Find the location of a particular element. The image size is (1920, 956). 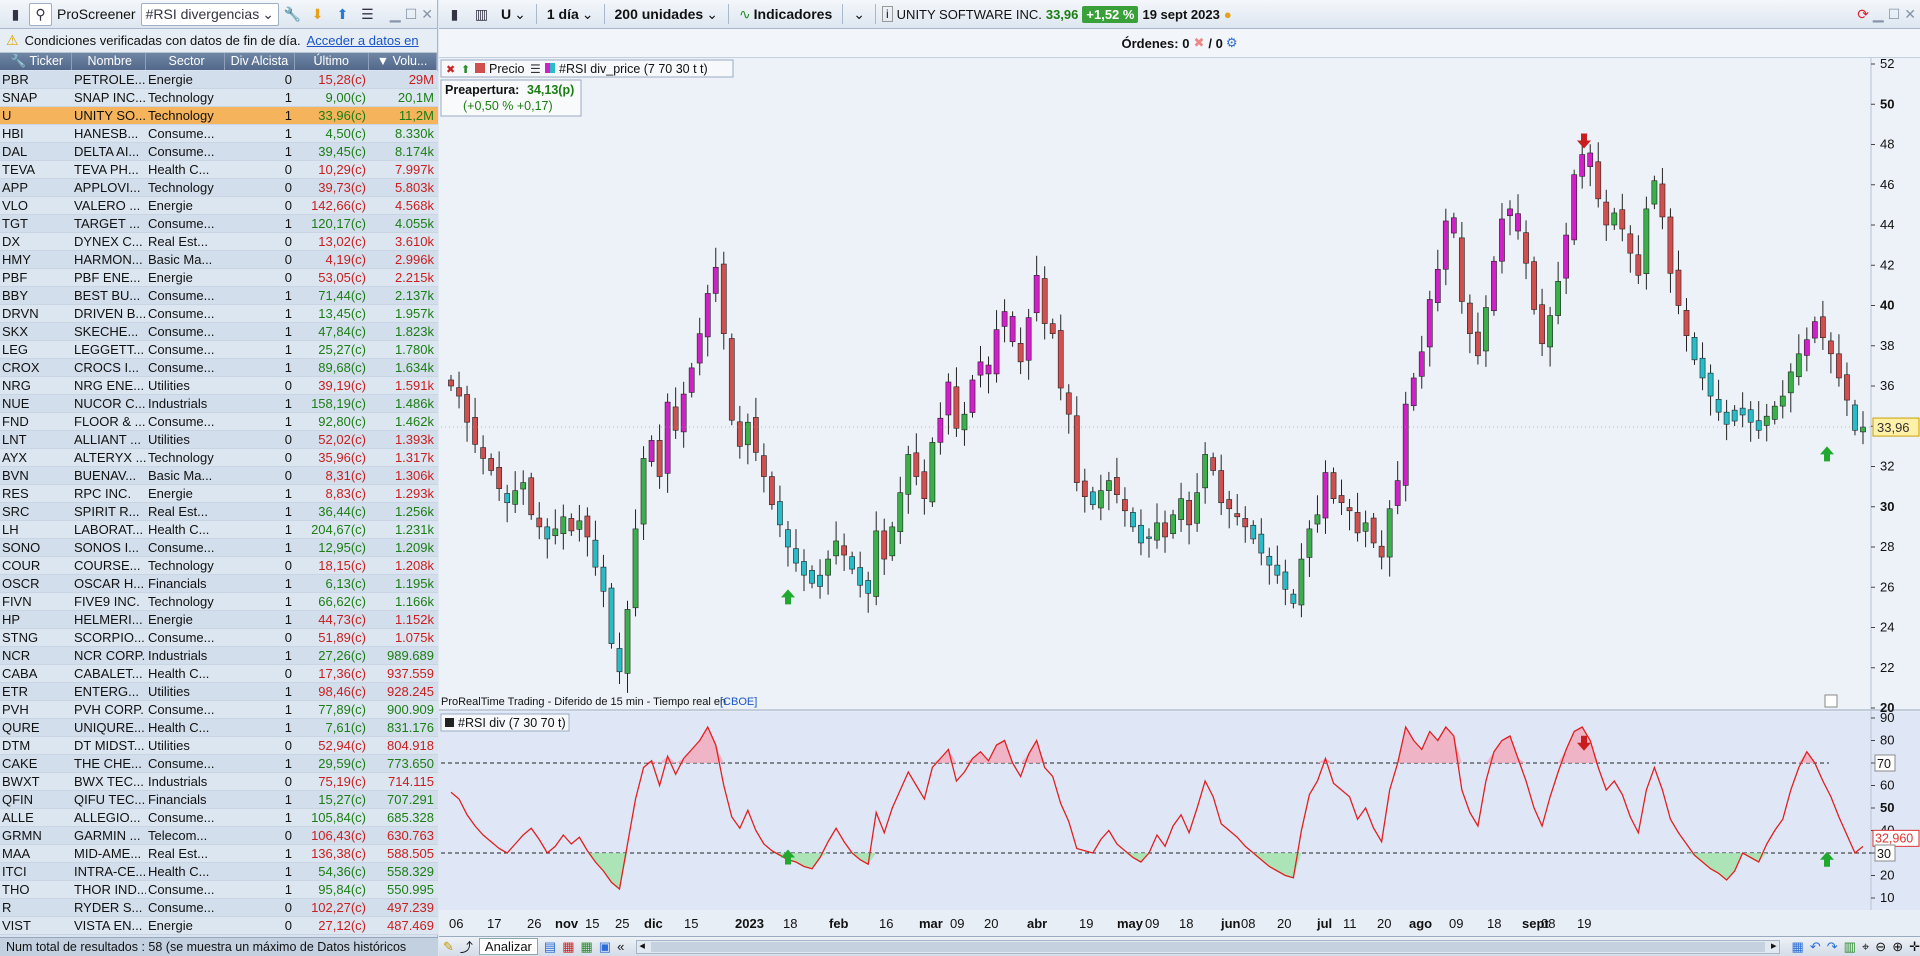

scroll-left-icon: ◂ is located at coordinates (642, 945).